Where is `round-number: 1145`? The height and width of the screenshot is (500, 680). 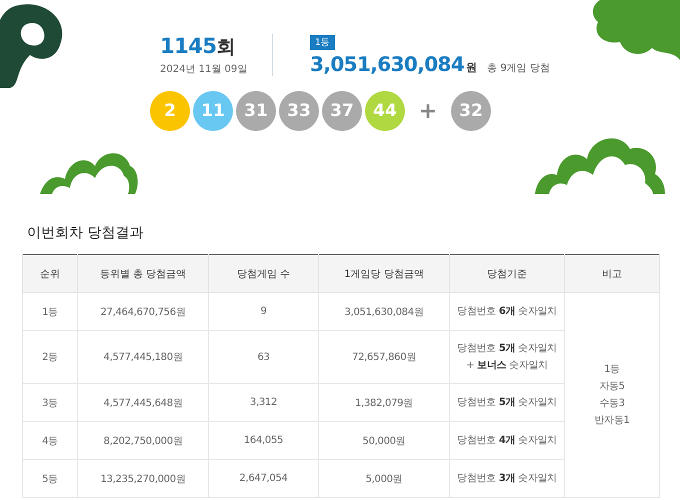
round-number: 1145 is located at coordinates (188, 46).